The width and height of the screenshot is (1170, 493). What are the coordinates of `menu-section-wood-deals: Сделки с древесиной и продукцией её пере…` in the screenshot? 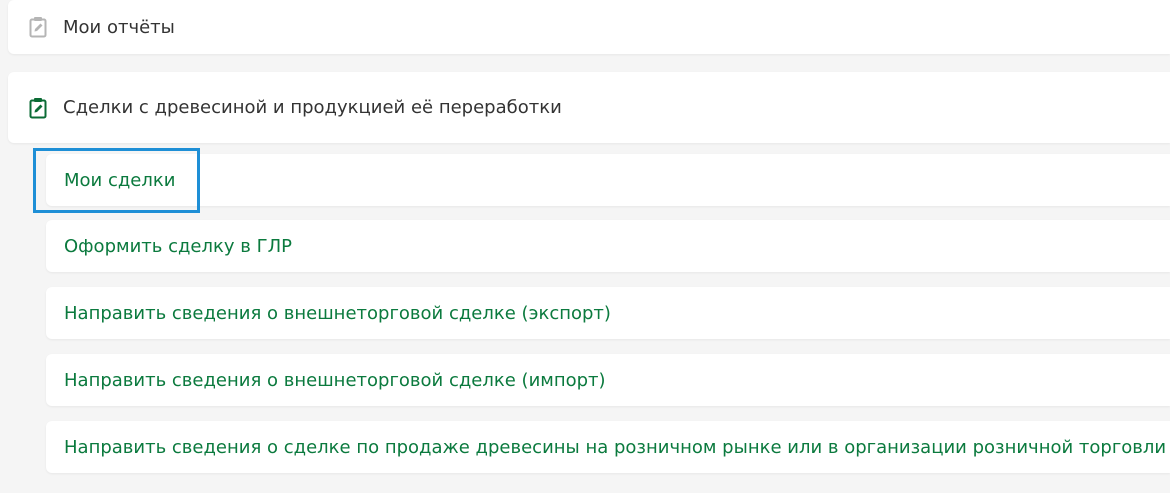 It's located at (589, 107).